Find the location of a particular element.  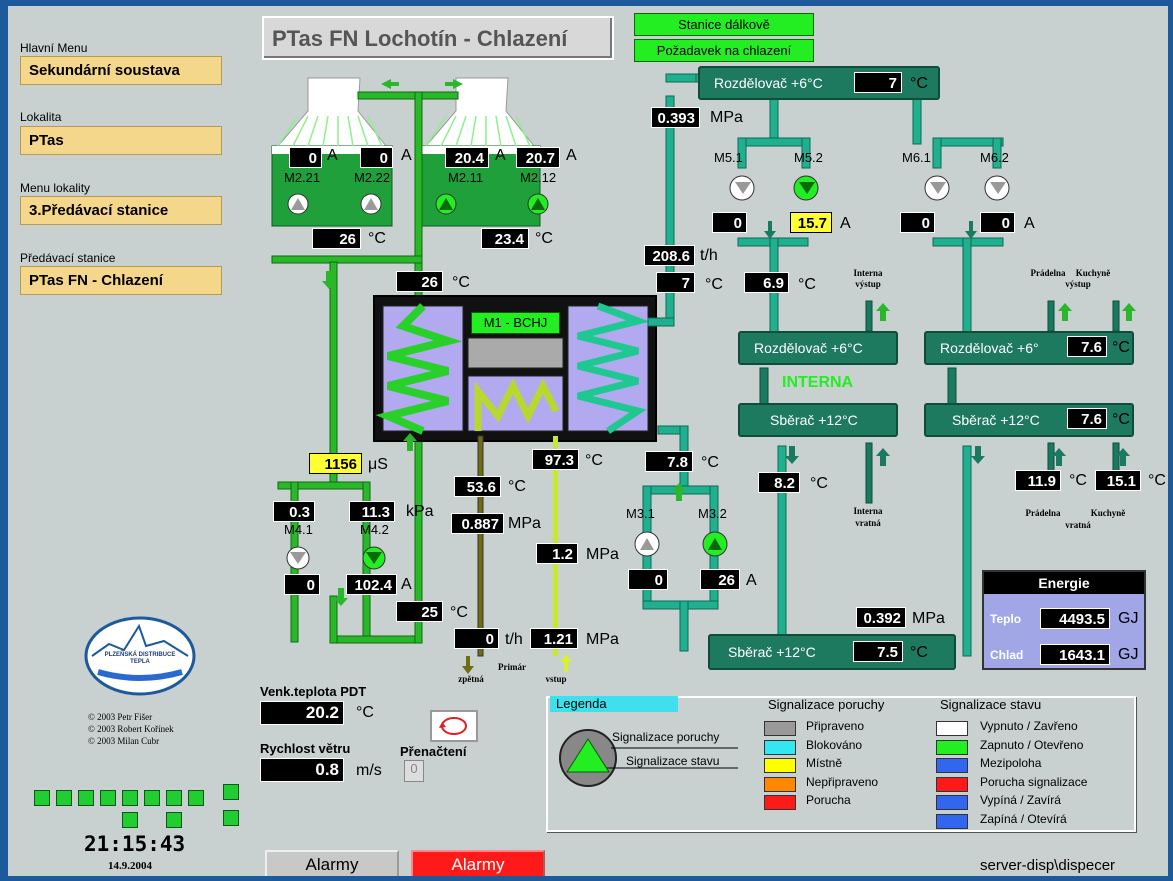

interna-out-label-1: Interna is located at coordinates (868, 273).